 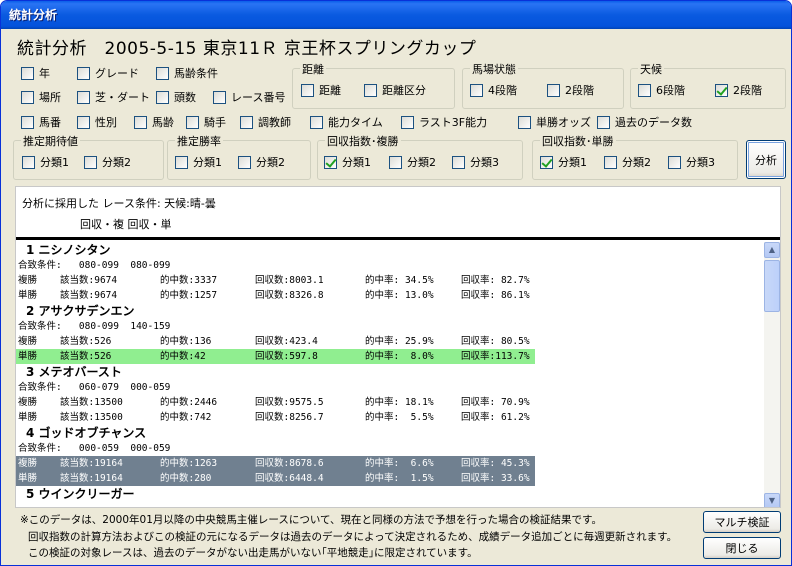 What do you see at coordinates (347, 162) in the screenshot?
I see `checkbox-recov-place-class1: 分類1` at bounding box center [347, 162].